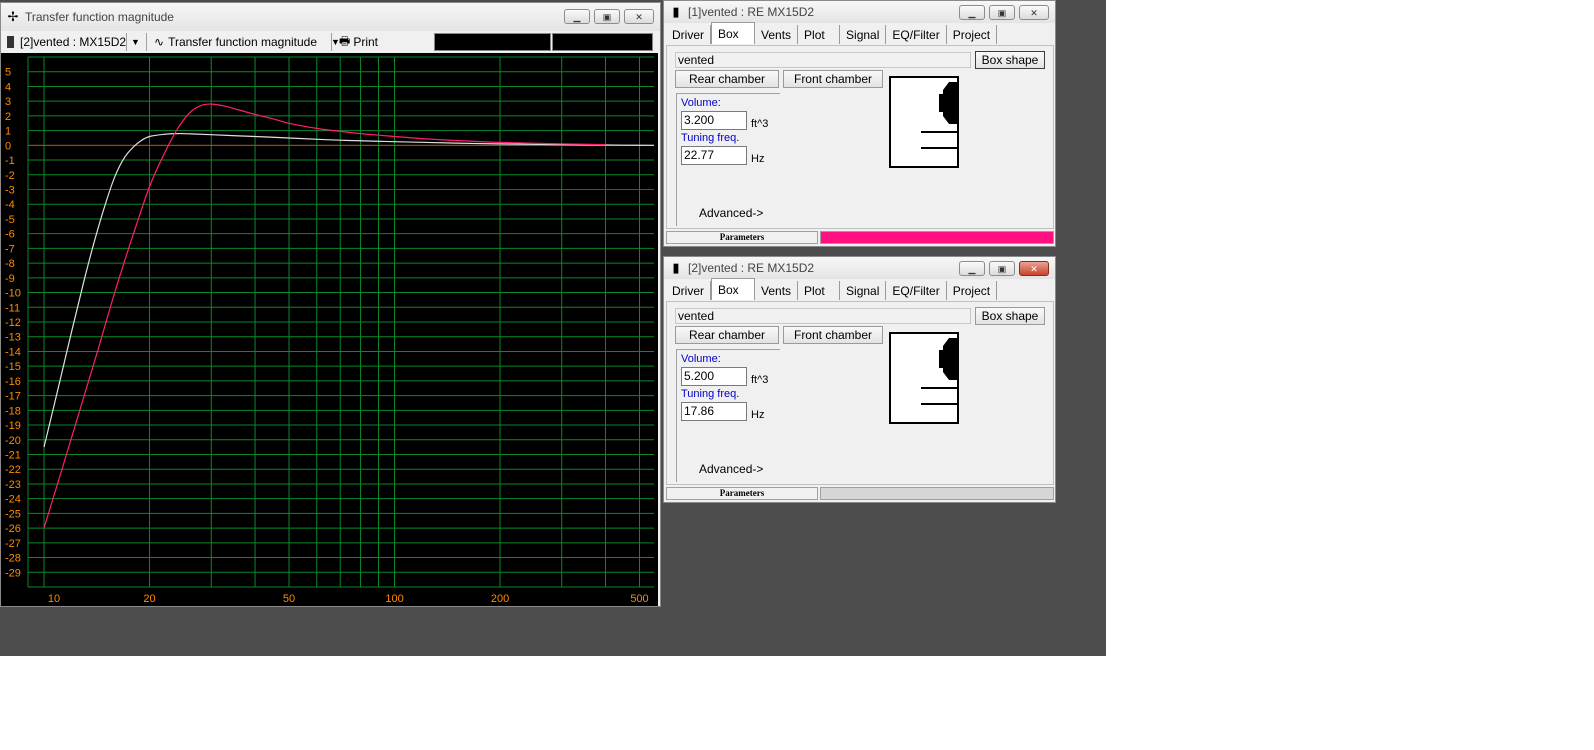 This screenshot has height=750, width=1594. I want to click on y-tick-label: 3, so click(8, 102).